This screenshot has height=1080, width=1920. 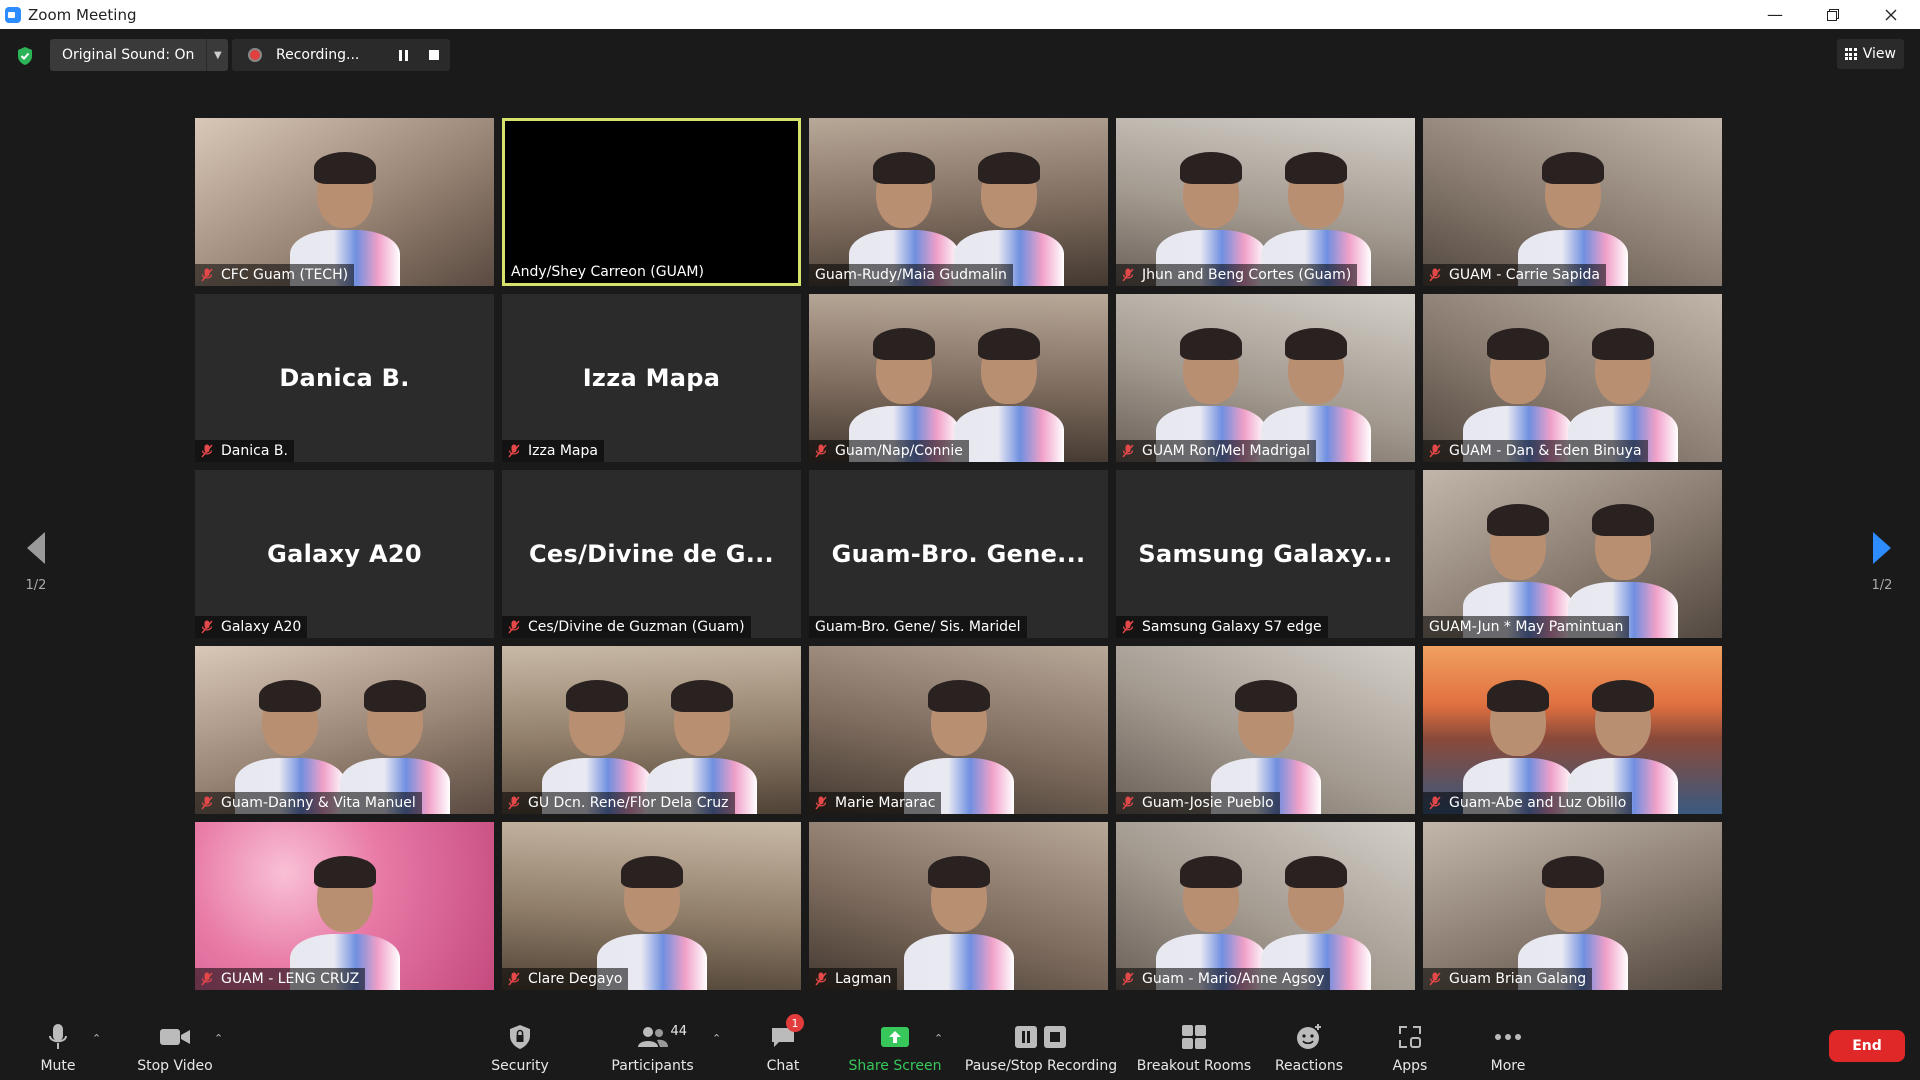 I want to click on participant-name-label: GUAM - Carrie Sapida, so click(x=1514, y=275).